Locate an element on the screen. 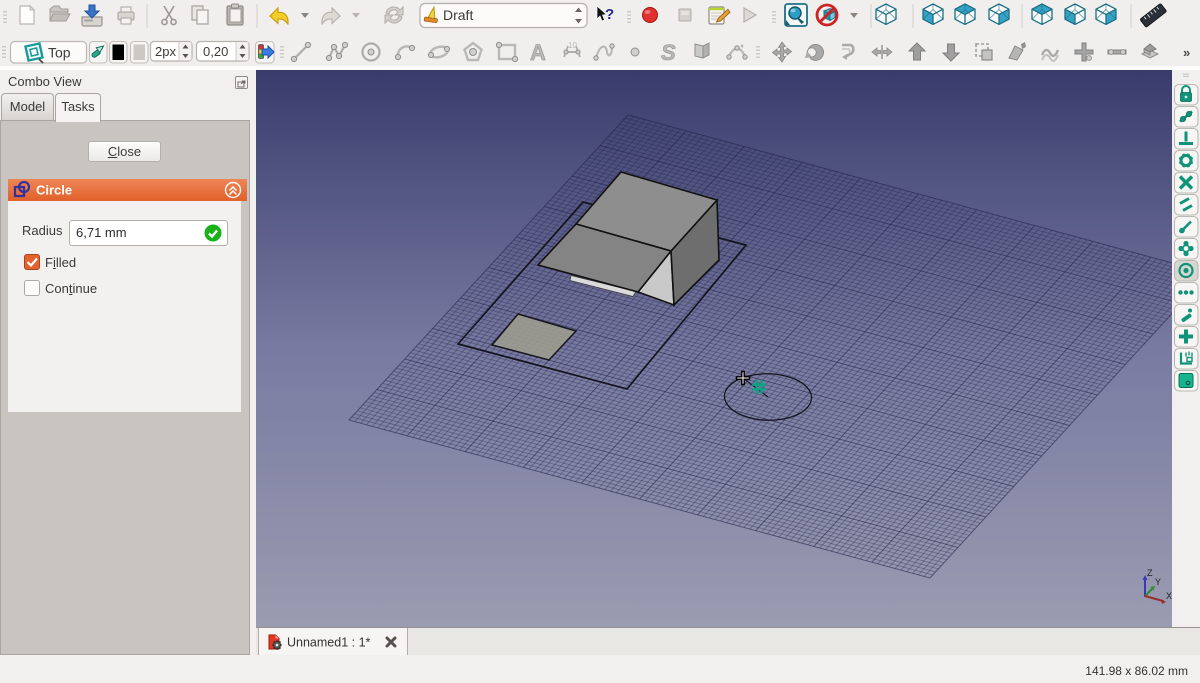 The image size is (1200, 683). svg-text: S is located at coordinates (668, 52).